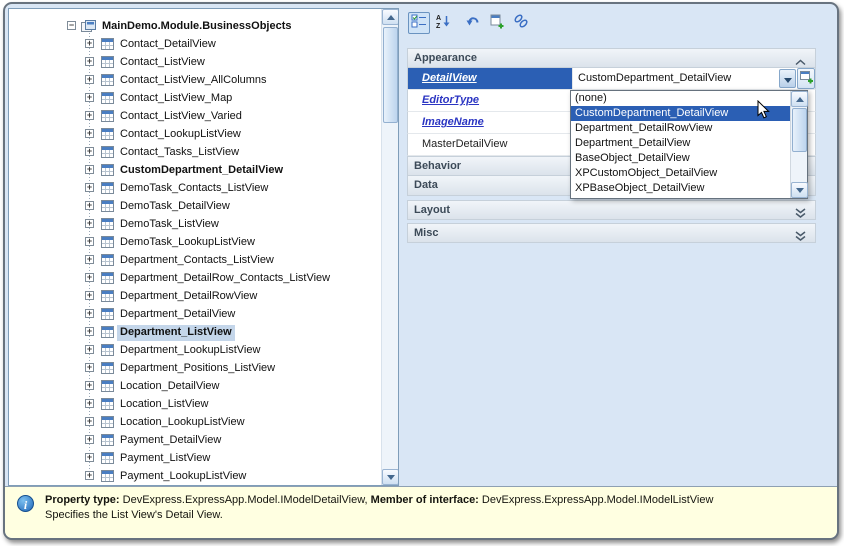  I want to click on tree-item: Contact_ListView, so click(203, 62).